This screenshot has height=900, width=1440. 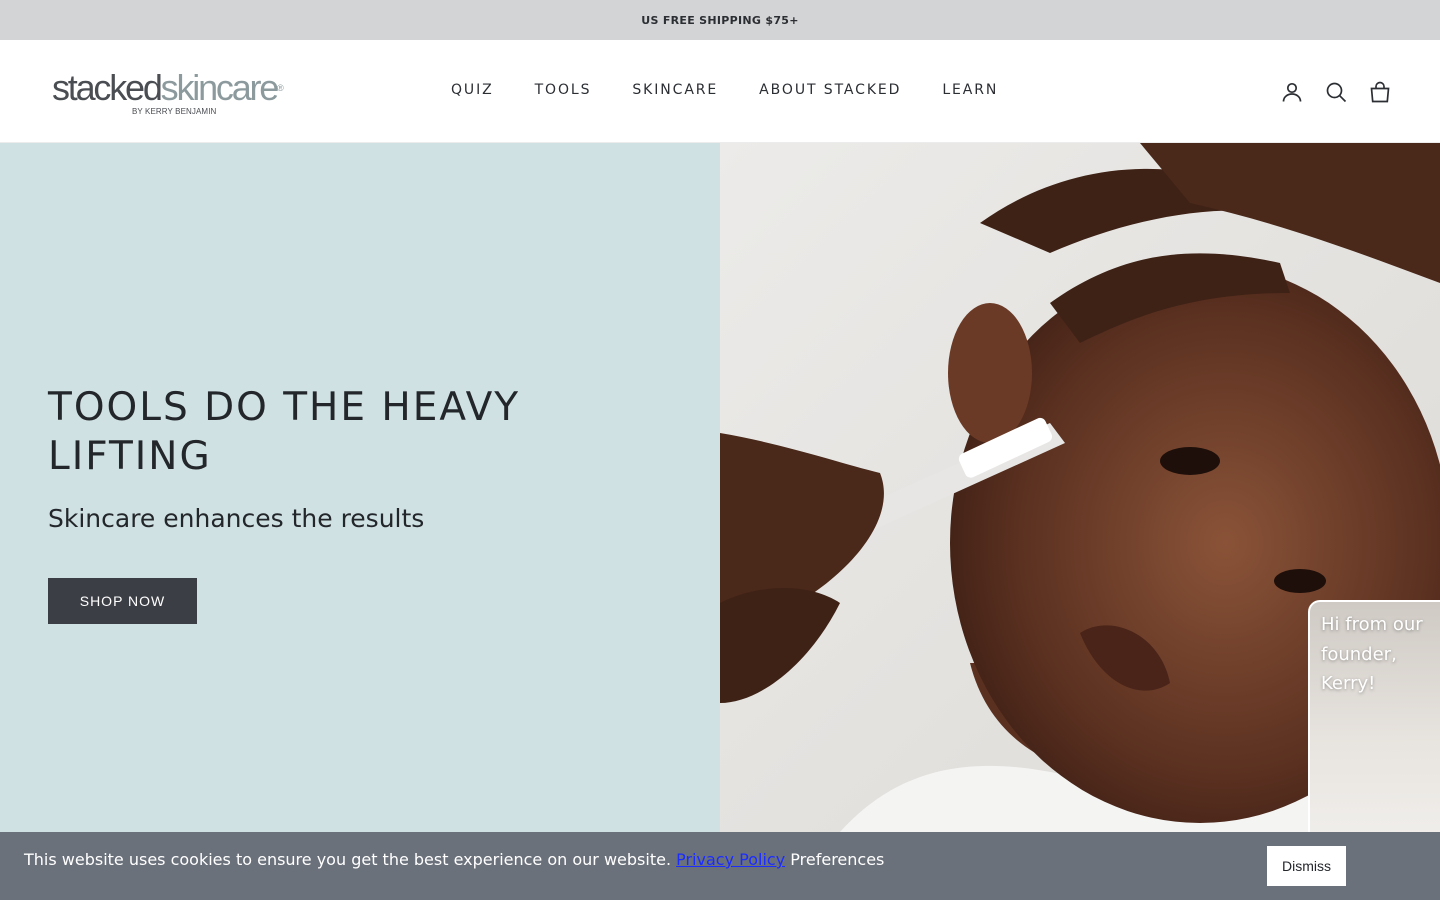 I want to click on hero-title: TOOLS DO THE HEAVY LIFTING, so click(x=284, y=432).